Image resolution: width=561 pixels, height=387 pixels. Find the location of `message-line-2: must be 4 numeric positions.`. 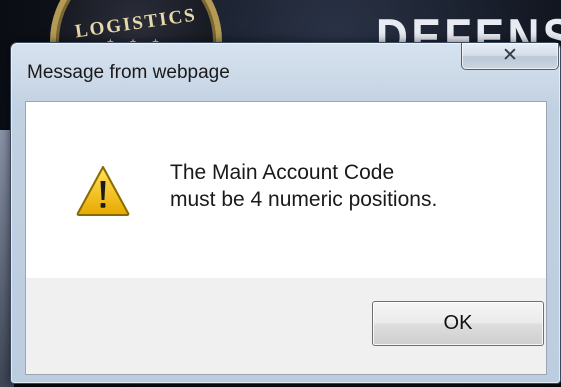

message-line-2: must be 4 numeric positions. is located at coordinates (304, 199).